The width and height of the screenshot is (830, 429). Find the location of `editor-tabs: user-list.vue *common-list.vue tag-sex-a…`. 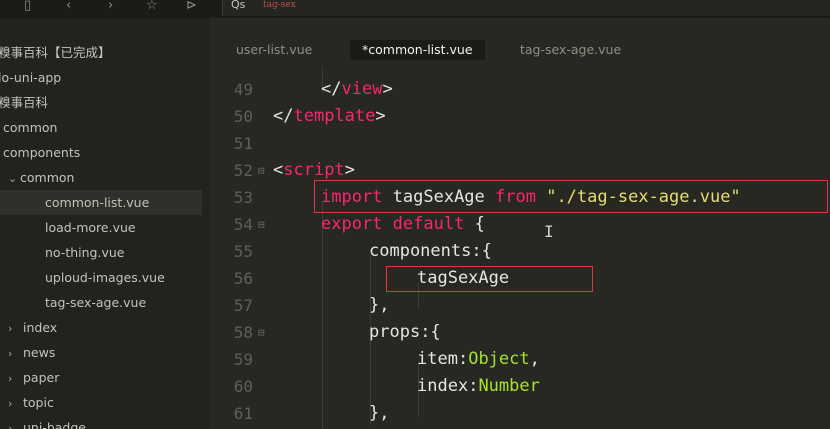

editor-tabs: user-list.vue *common-list.vue tag-sex-a… is located at coordinates (520, 49).